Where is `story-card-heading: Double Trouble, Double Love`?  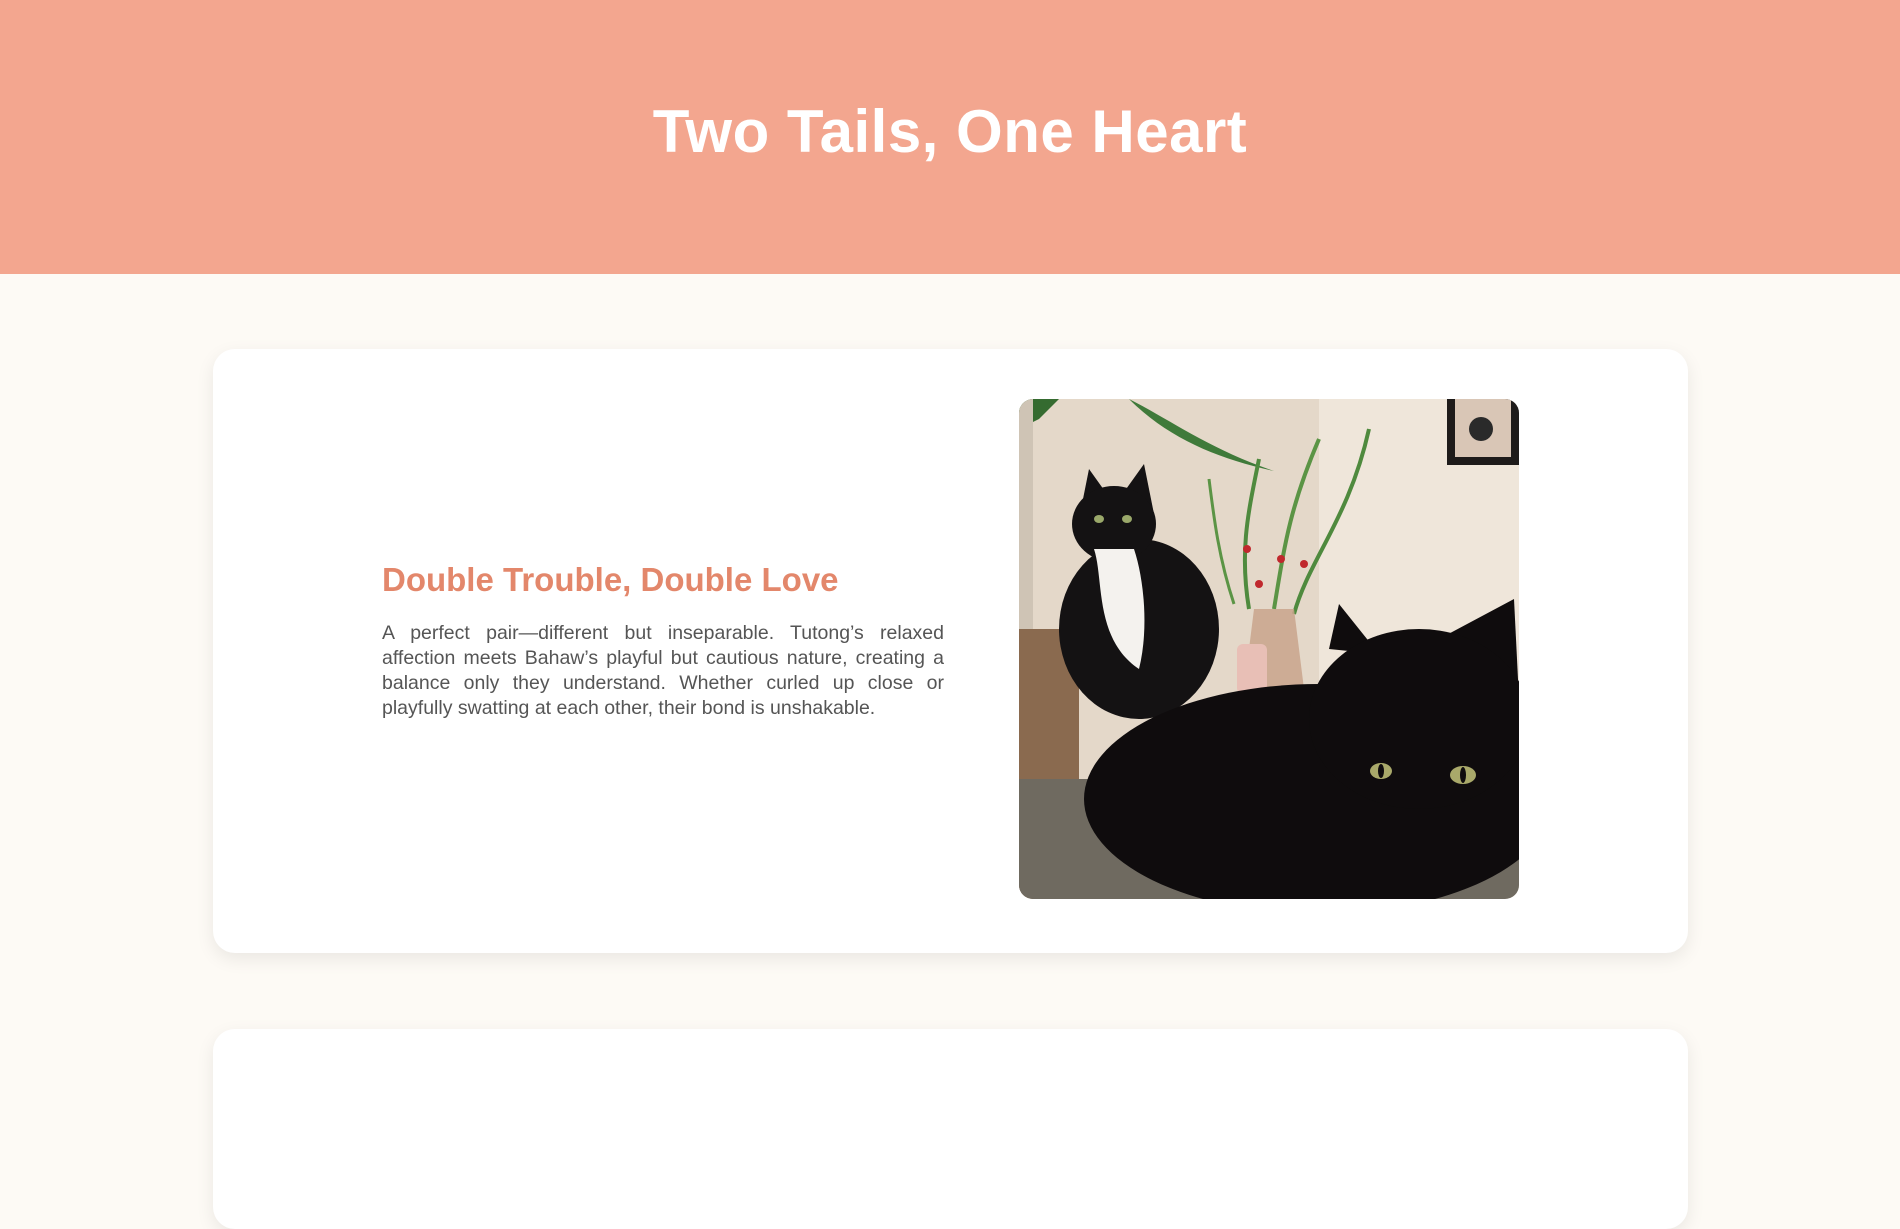
story-card-heading: Double Trouble, Double Love is located at coordinates (610, 579).